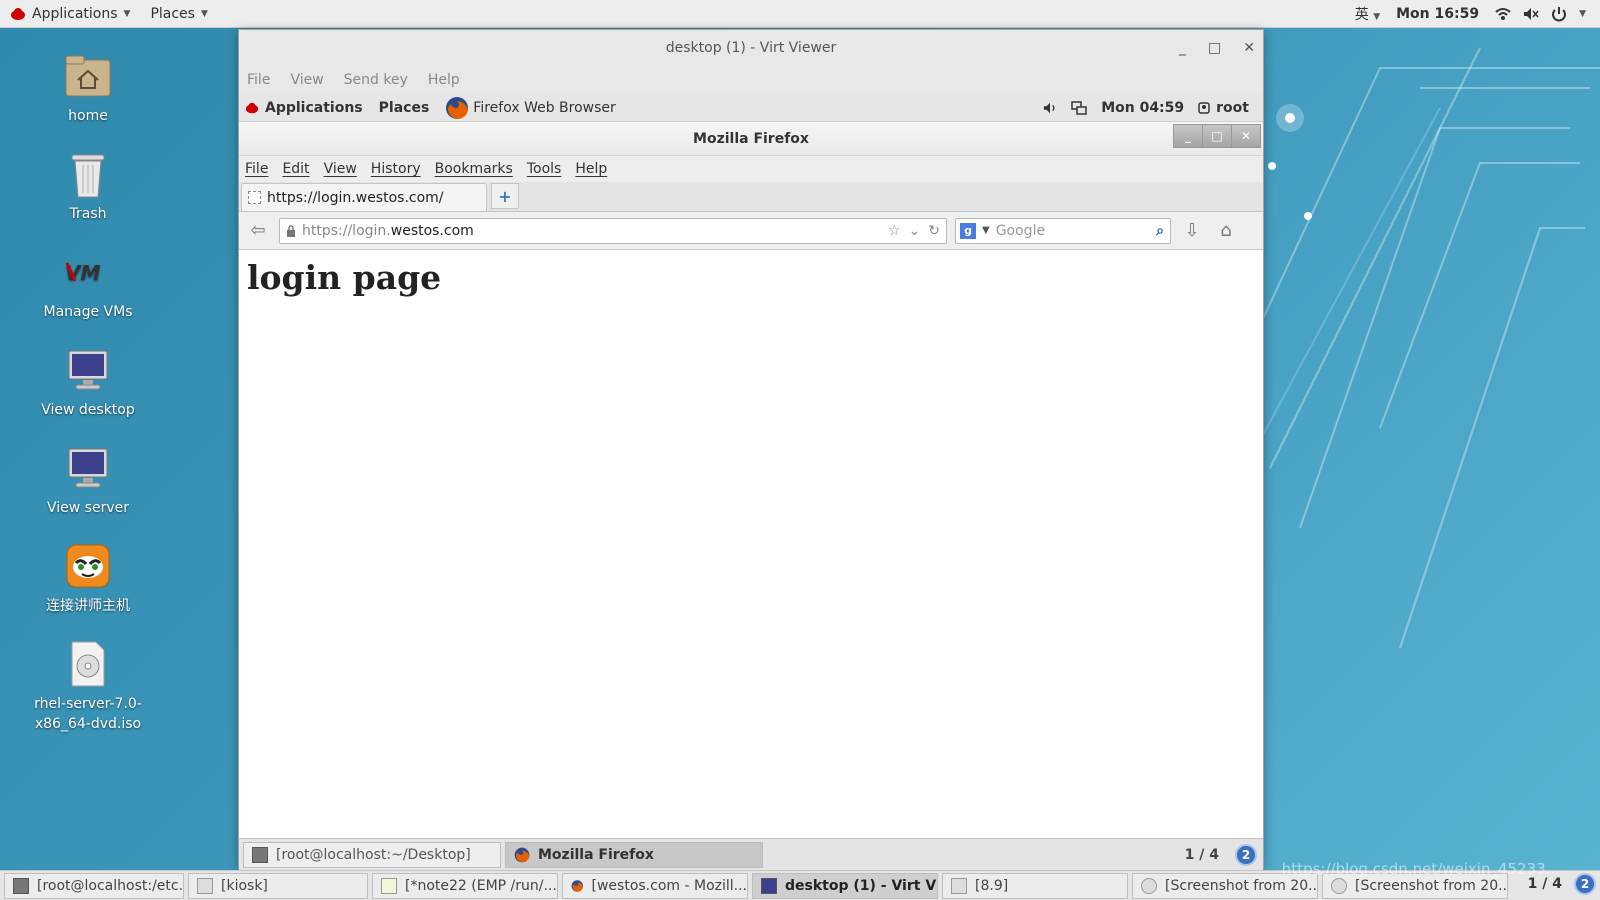  I want to click on guest-task-terminal: [root@localhost:~/Desktop], so click(372, 854).